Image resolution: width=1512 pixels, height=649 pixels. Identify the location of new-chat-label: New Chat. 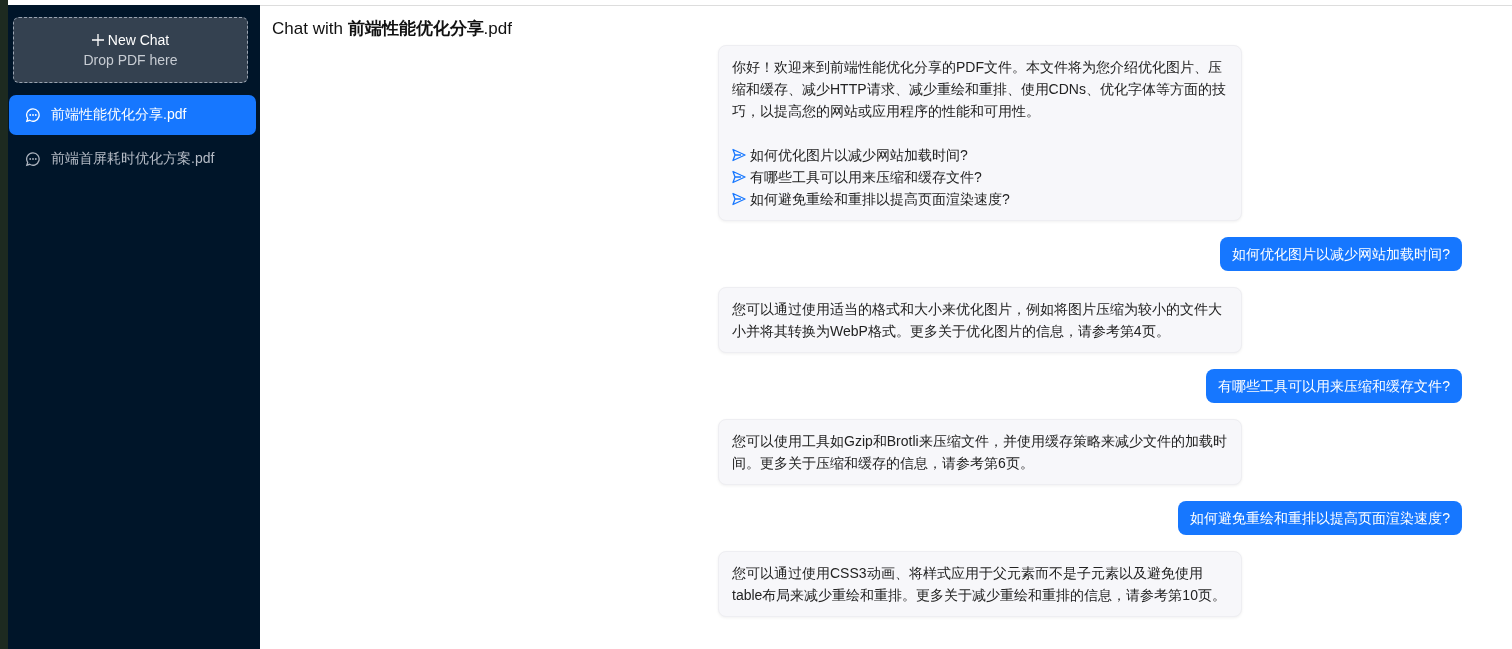
(138, 40).